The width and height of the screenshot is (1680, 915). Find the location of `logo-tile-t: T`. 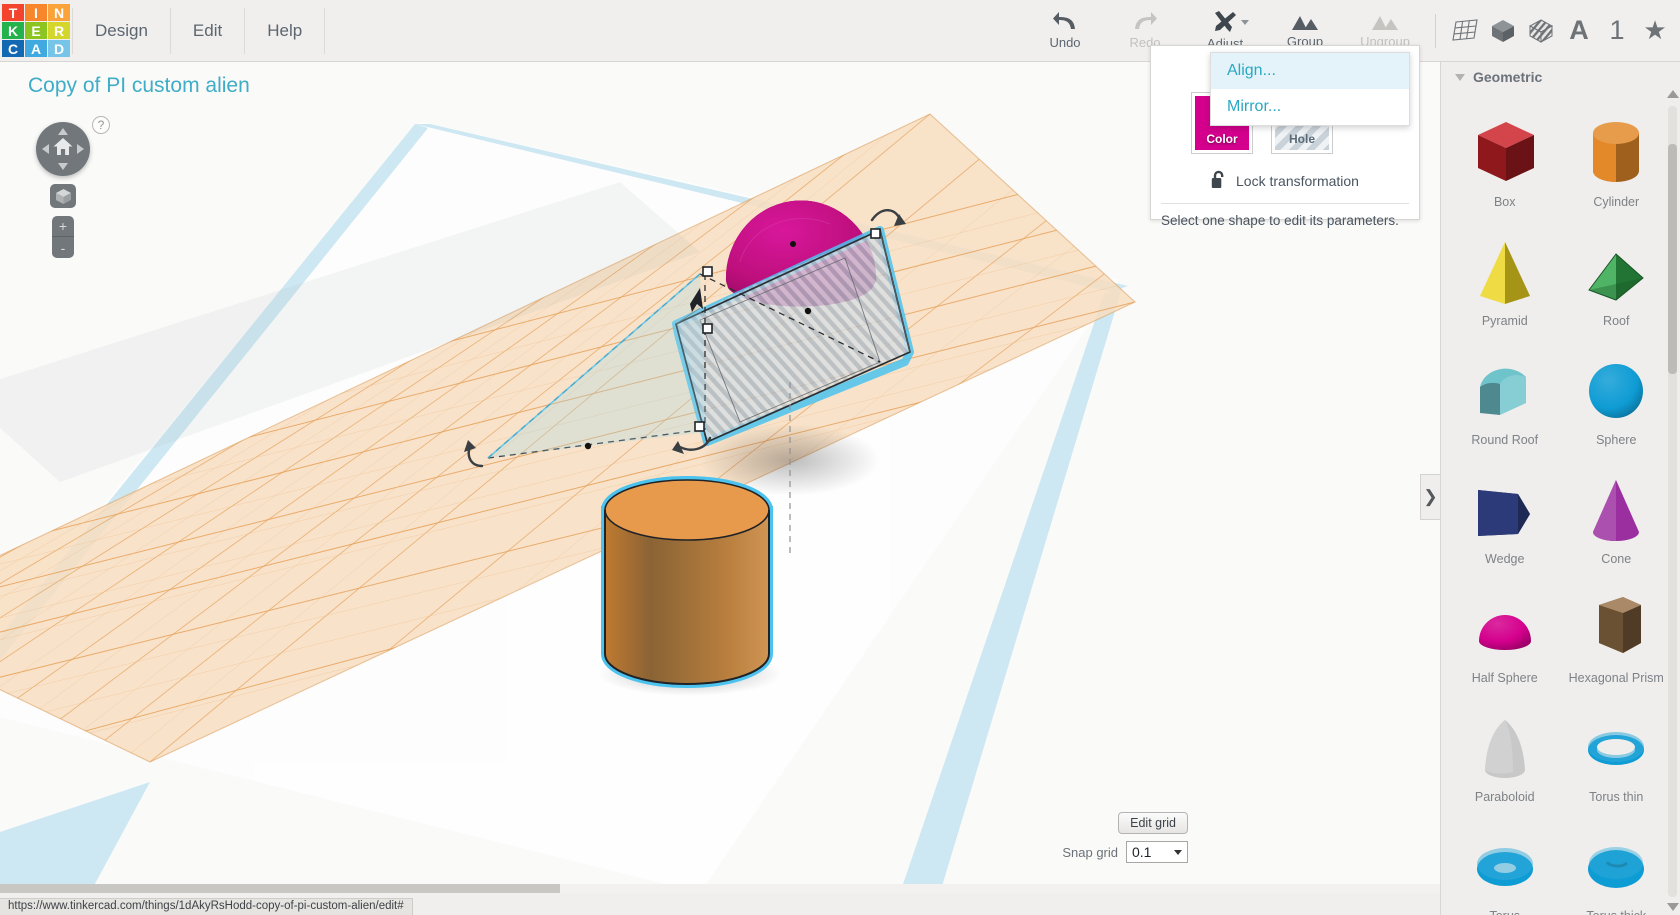

logo-tile-t: T is located at coordinates (13, 12).